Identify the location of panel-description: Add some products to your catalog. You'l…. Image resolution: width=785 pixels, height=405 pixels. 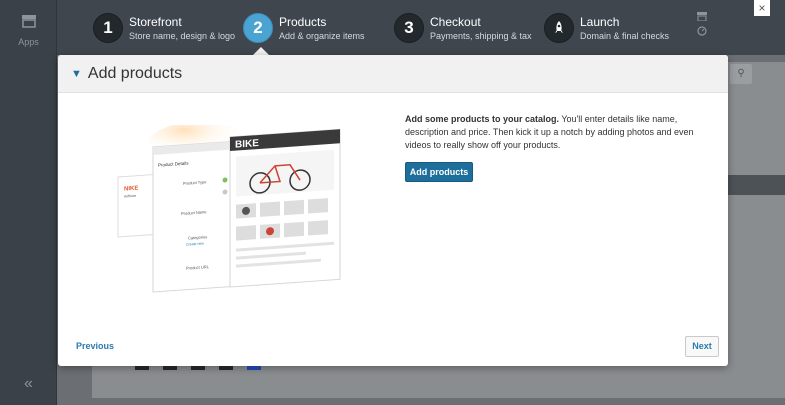
(555, 132).